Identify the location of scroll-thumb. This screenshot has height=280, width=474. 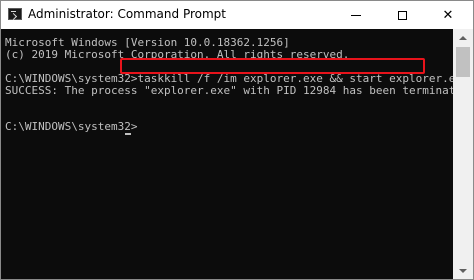
(463, 62).